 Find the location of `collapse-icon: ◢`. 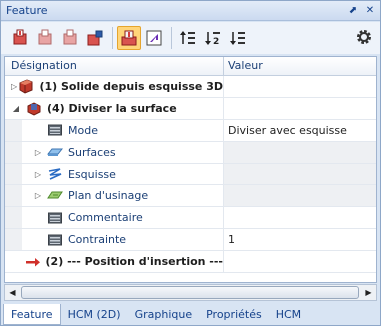

collapse-icon: ◢ is located at coordinates (16, 108).